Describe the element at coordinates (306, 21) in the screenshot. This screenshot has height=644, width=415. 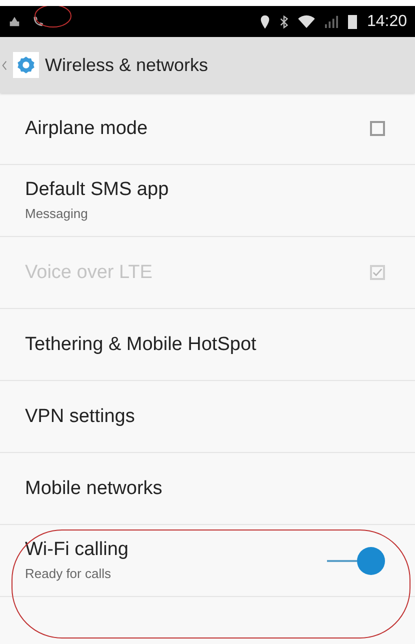
I see `wifi-icon` at that location.